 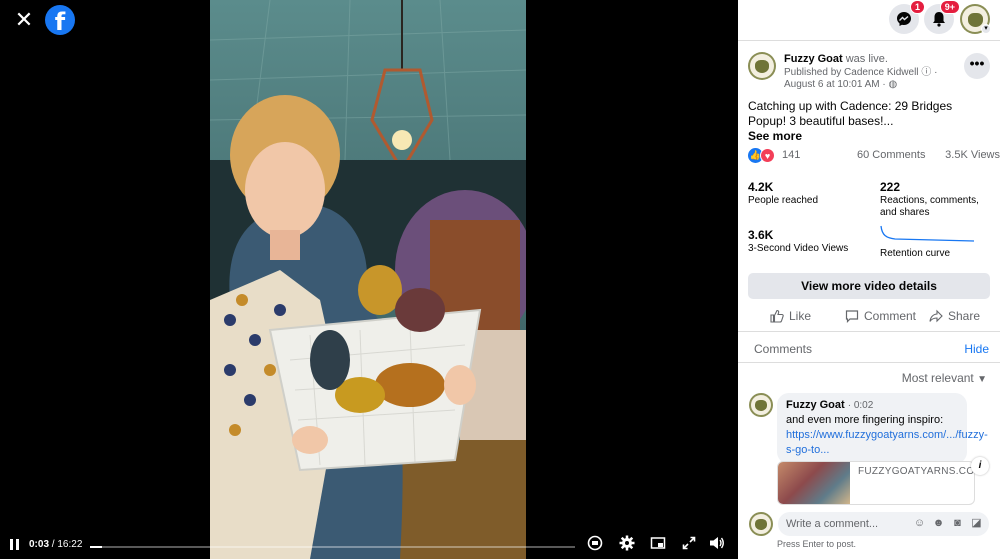 I want to click on post-actions: Like Comment Share, so click(x=869, y=316).